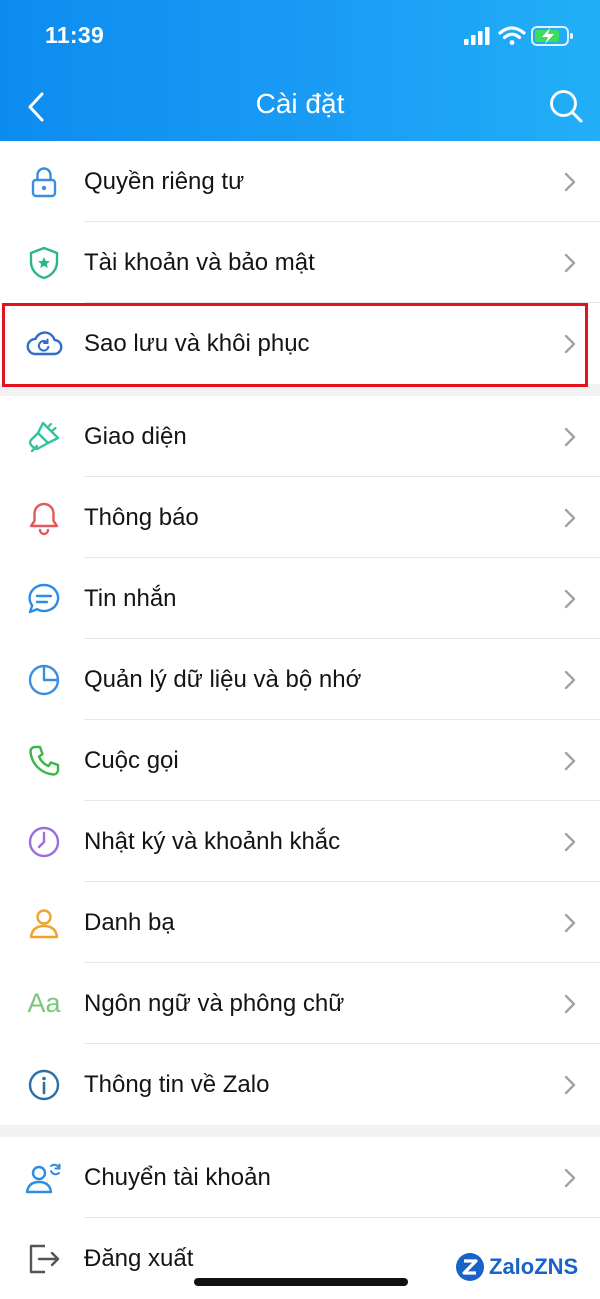 This screenshot has height=1299, width=600. Describe the element at coordinates (141, 517) in the screenshot. I see `settings-item-label: Thông báo` at that location.